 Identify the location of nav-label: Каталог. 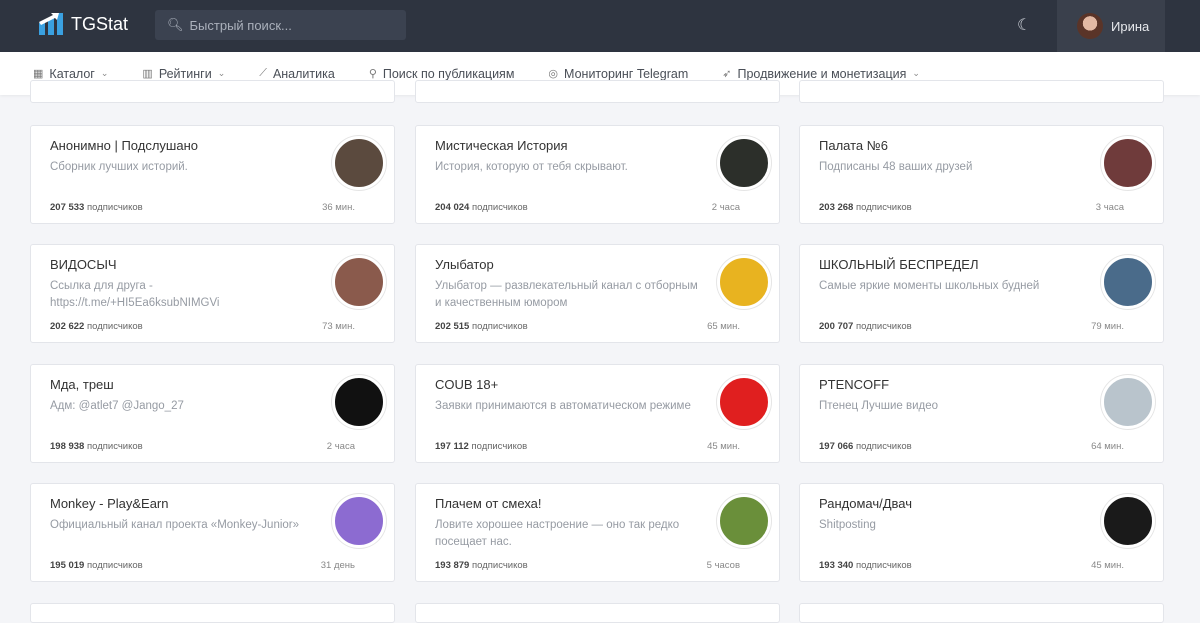
(72, 73).